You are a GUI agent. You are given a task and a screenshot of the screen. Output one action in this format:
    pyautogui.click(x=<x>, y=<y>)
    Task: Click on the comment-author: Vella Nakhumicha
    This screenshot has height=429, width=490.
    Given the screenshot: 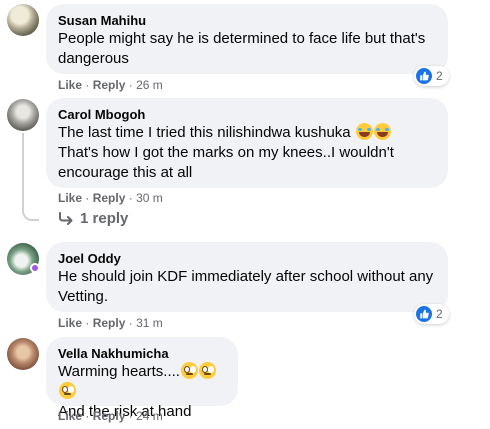 What is the action you would take?
    pyautogui.click(x=142, y=353)
    